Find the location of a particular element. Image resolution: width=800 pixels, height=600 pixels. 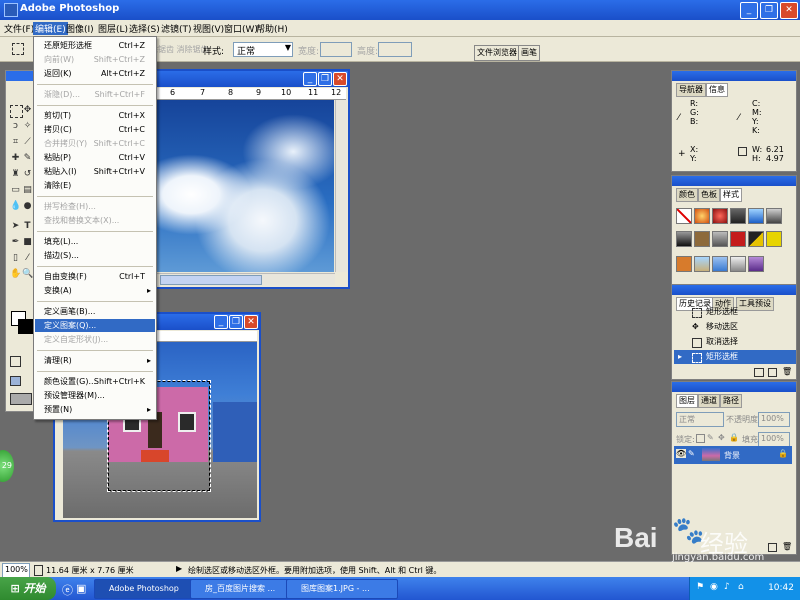

brush-tool-icon: ✎ is located at coordinates (27, 158).